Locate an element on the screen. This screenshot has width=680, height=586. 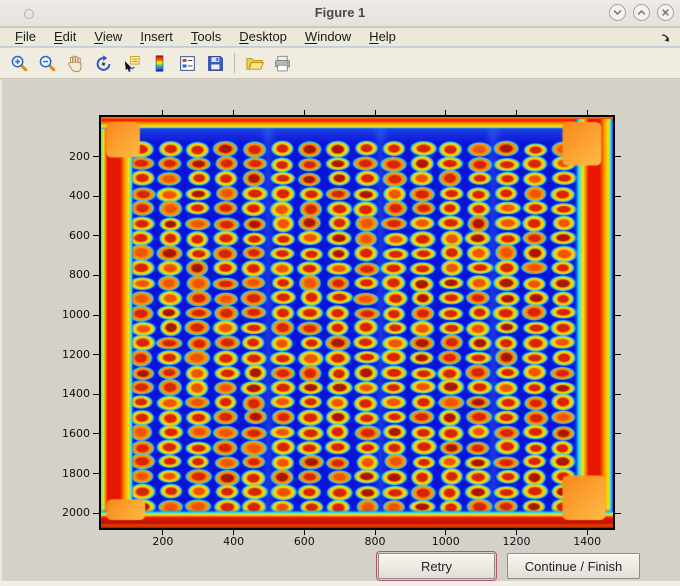
pan-button is located at coordinates (75, 63).